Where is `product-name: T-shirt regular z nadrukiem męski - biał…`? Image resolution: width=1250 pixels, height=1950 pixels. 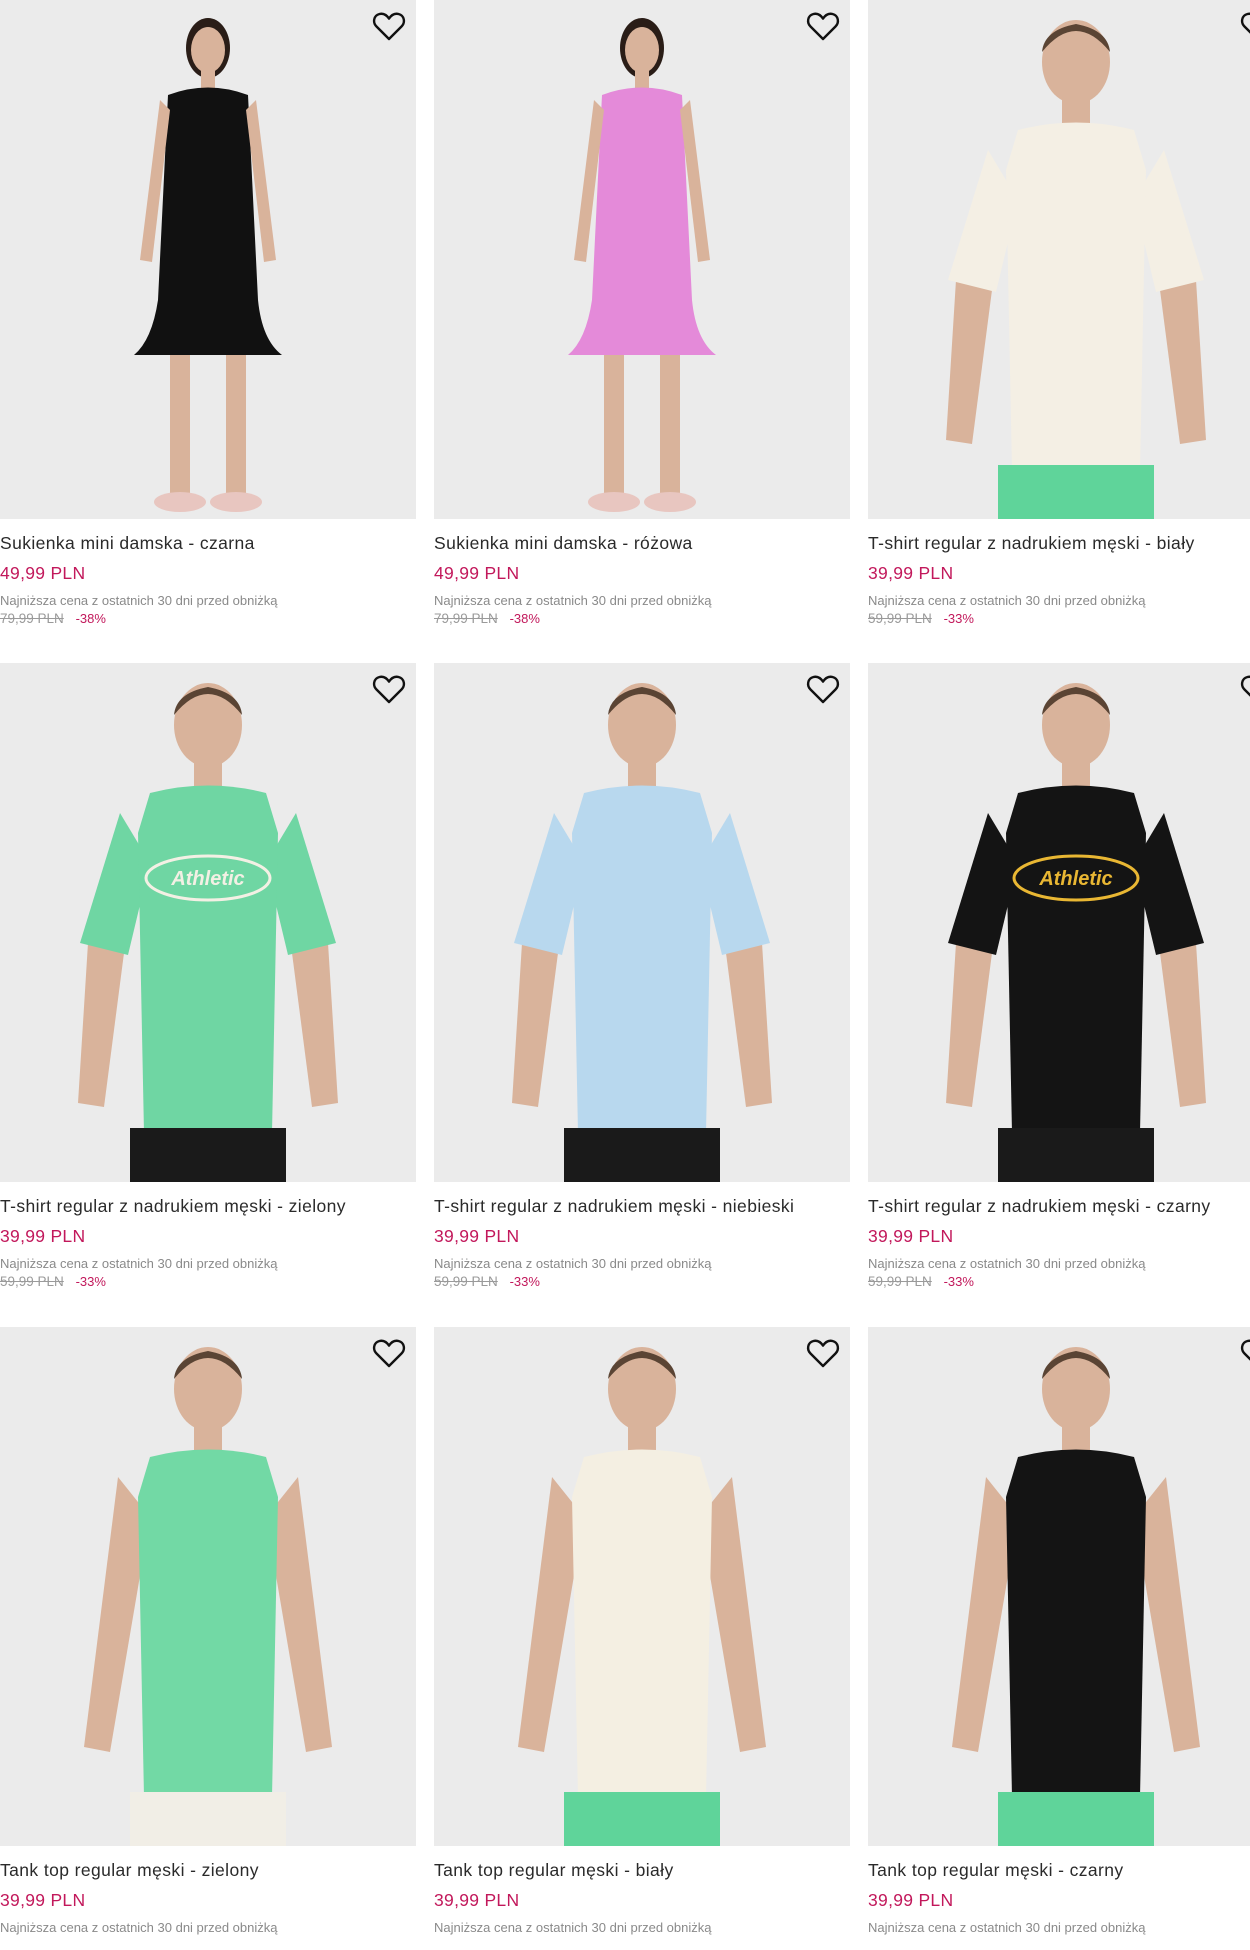 product-name: T-shirt regular z nadrukiem męski - biał… is located at coordinates (1059, 543).